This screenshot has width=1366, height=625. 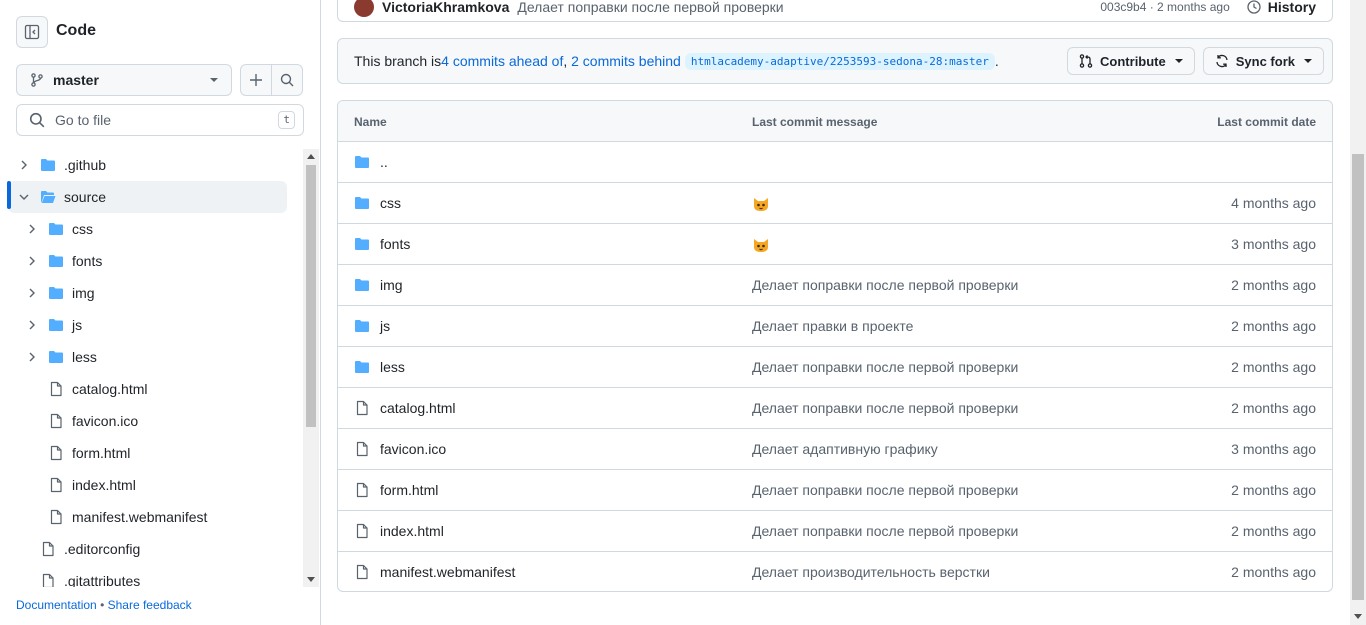 What do you see at coordinates (150, 605) in the screenshot?
I see `share-feedback-link: Share feedback` at bounding box center [150, 605].